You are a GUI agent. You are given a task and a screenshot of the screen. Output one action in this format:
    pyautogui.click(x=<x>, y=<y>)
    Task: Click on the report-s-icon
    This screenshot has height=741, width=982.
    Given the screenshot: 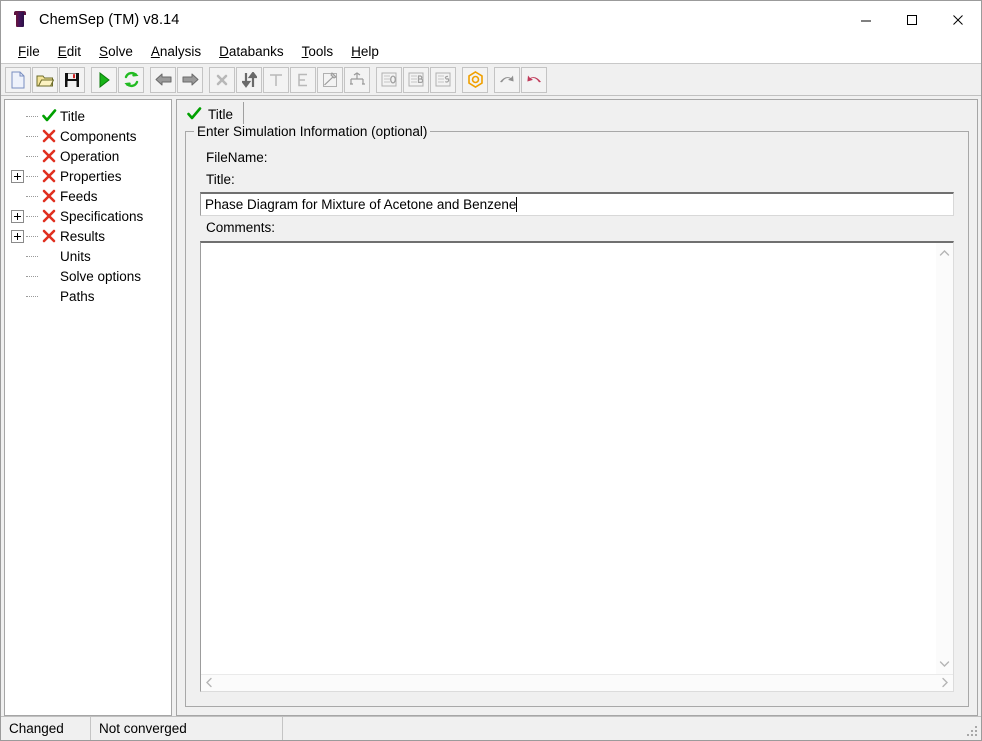 What is the action you would take?
    pyautogui.click(x=443, y=79)
    